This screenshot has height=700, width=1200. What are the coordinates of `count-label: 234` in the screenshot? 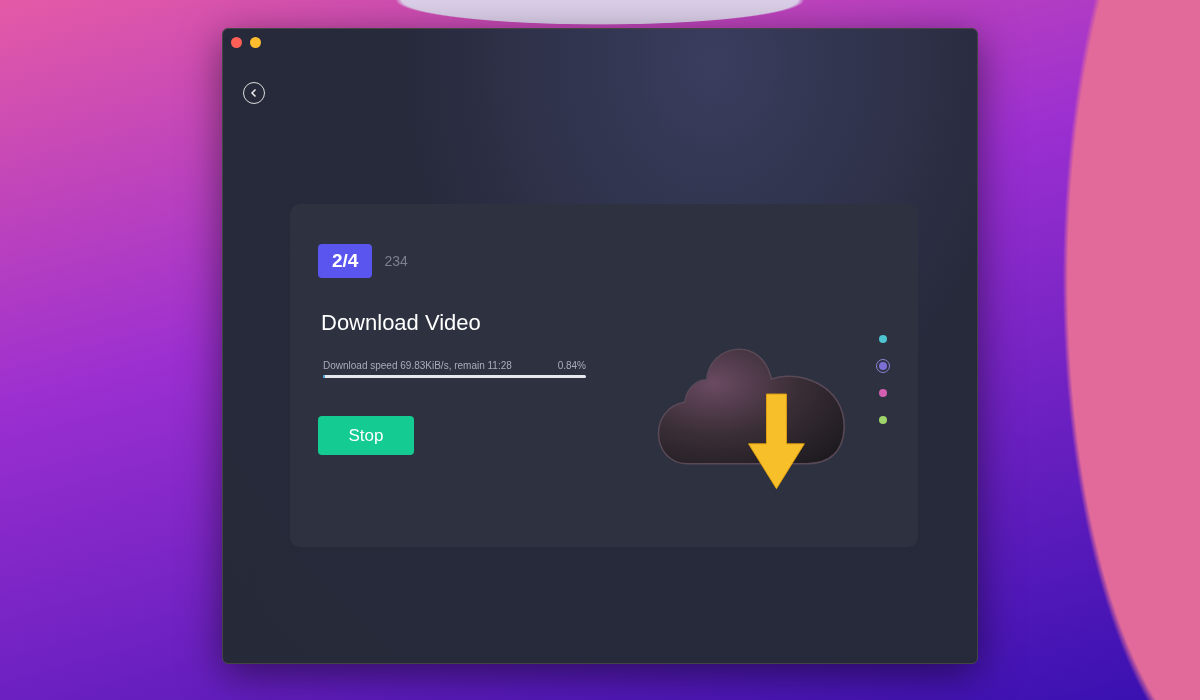 It's located at (396, 261).